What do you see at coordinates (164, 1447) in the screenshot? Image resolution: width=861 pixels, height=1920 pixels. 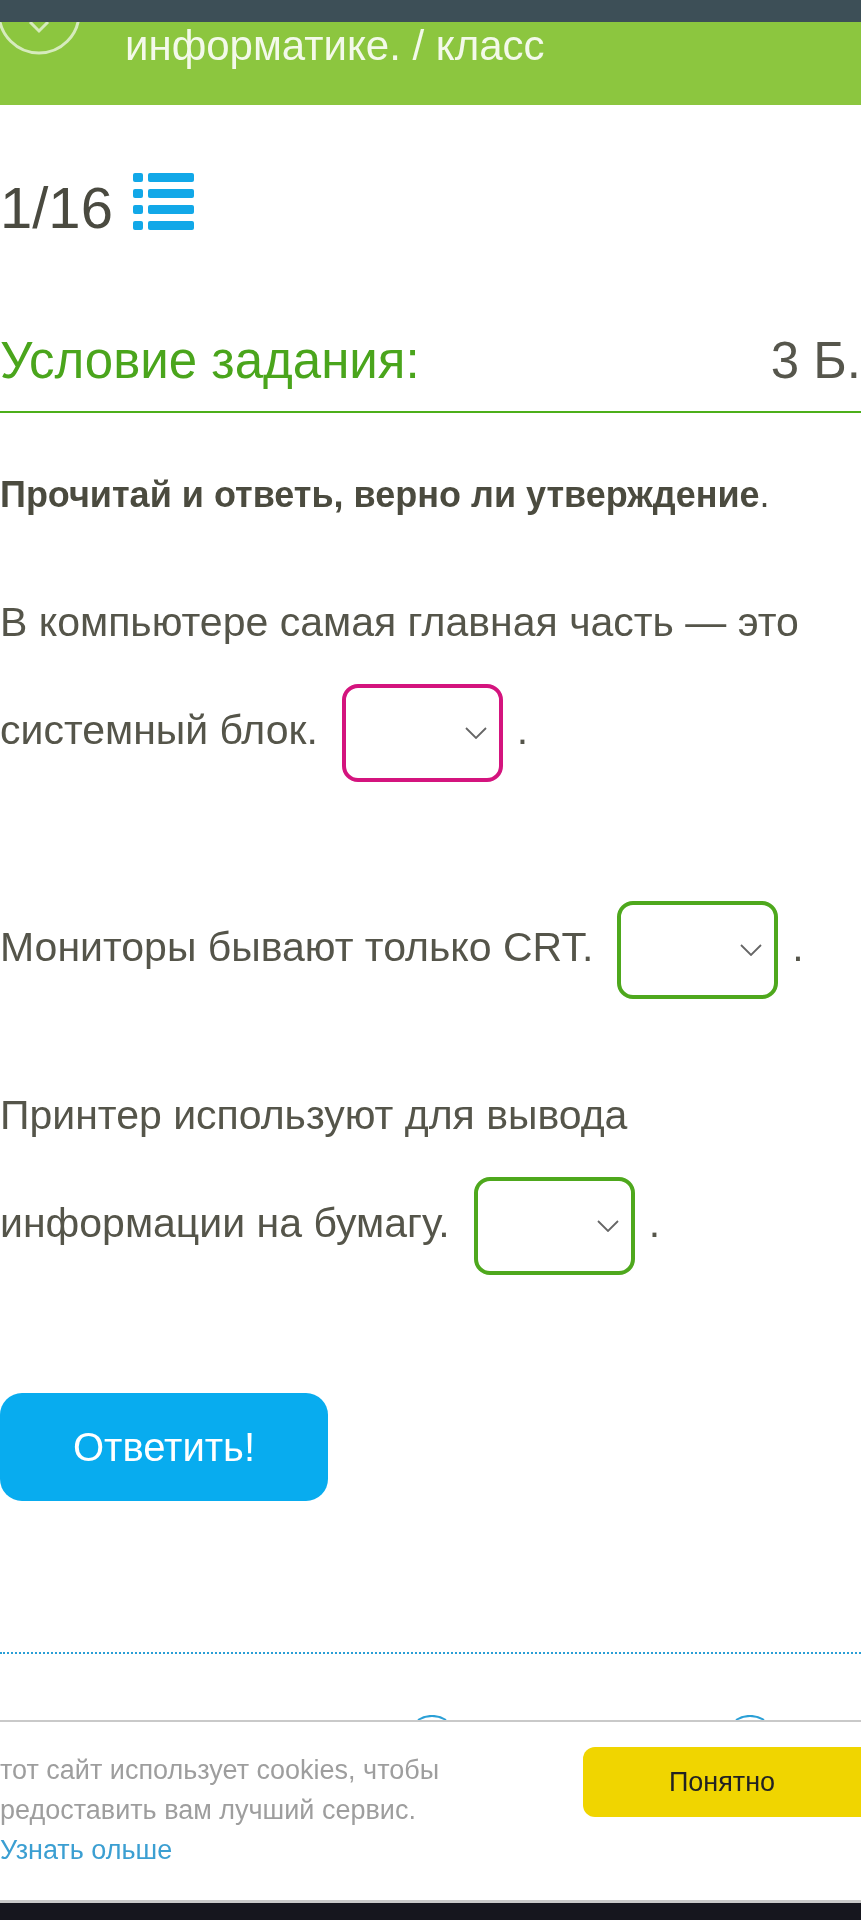 I see `answer-button: Ответить!` at bounding box center [164, 1447].